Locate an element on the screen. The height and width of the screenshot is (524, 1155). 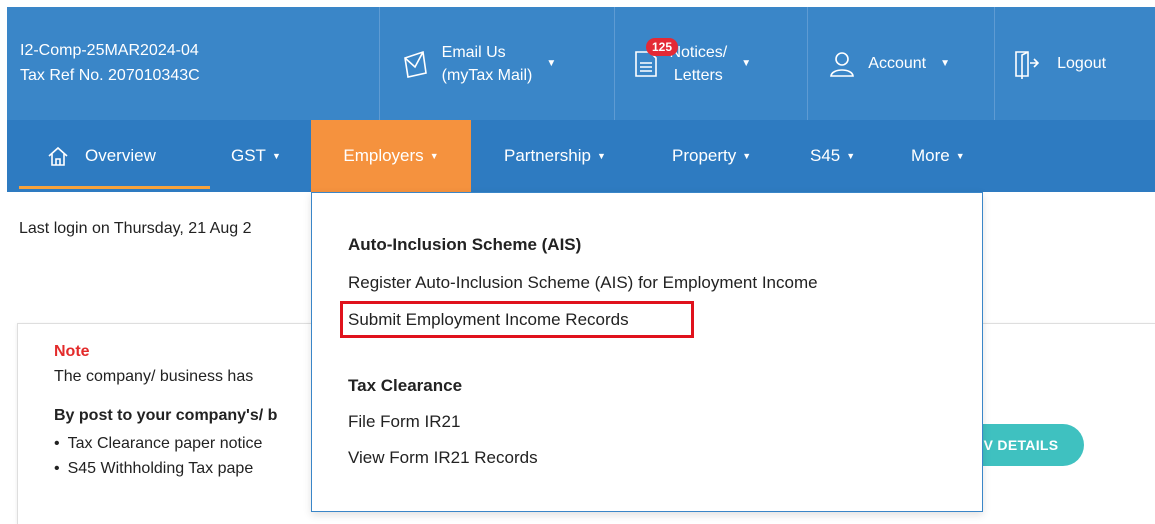
nav-s45-label: S45 is located at coordinates (825, 155).